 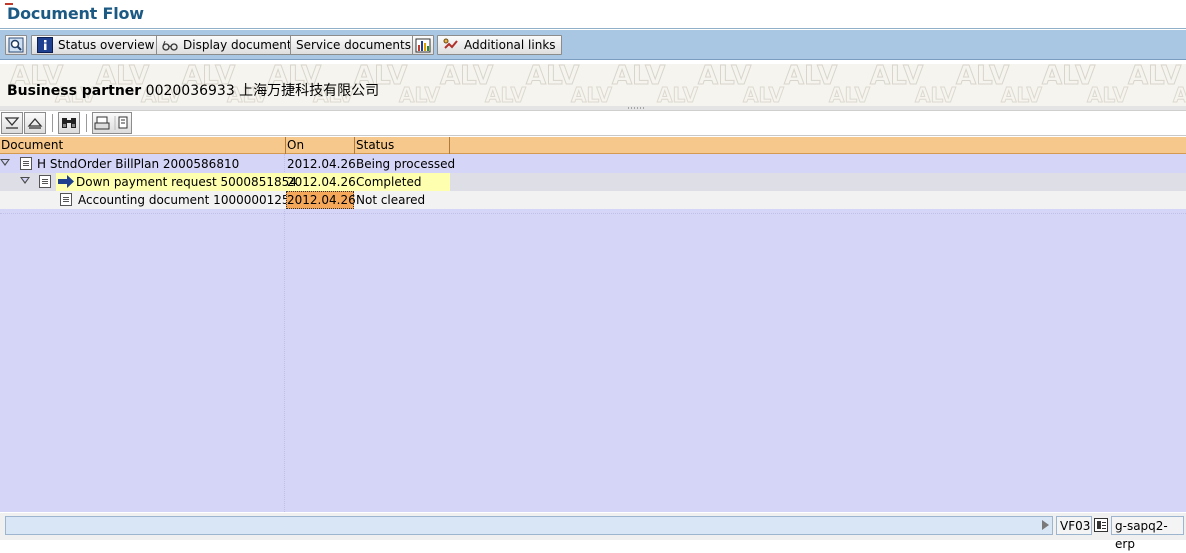 I want to click on row-divider, so click(x=593, y=213).